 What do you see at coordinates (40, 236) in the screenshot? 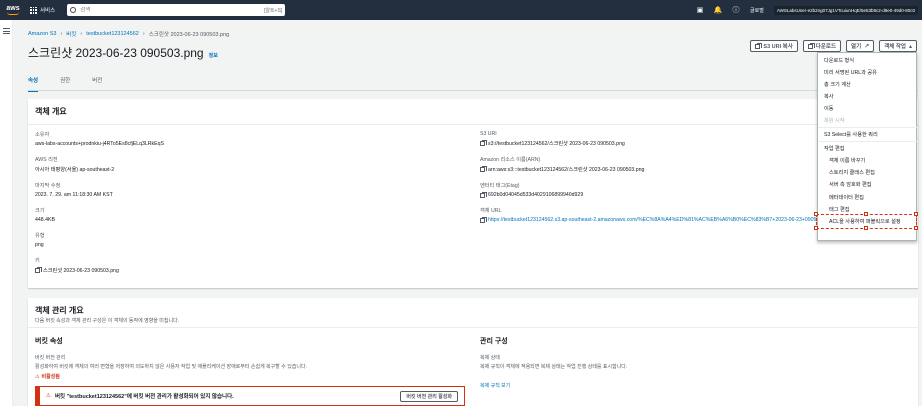
I see `type-label: 유형` at bounding box center [40, 236].